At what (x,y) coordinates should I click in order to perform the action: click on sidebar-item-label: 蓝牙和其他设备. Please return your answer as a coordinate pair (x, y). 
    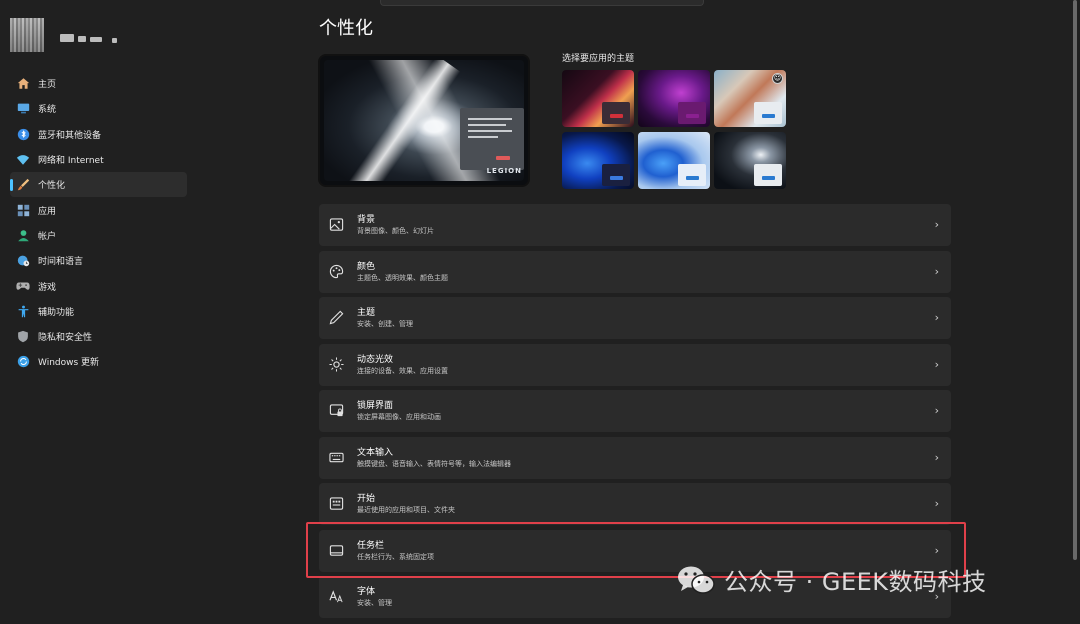
    Looking at the image, I should click on (70, 135).